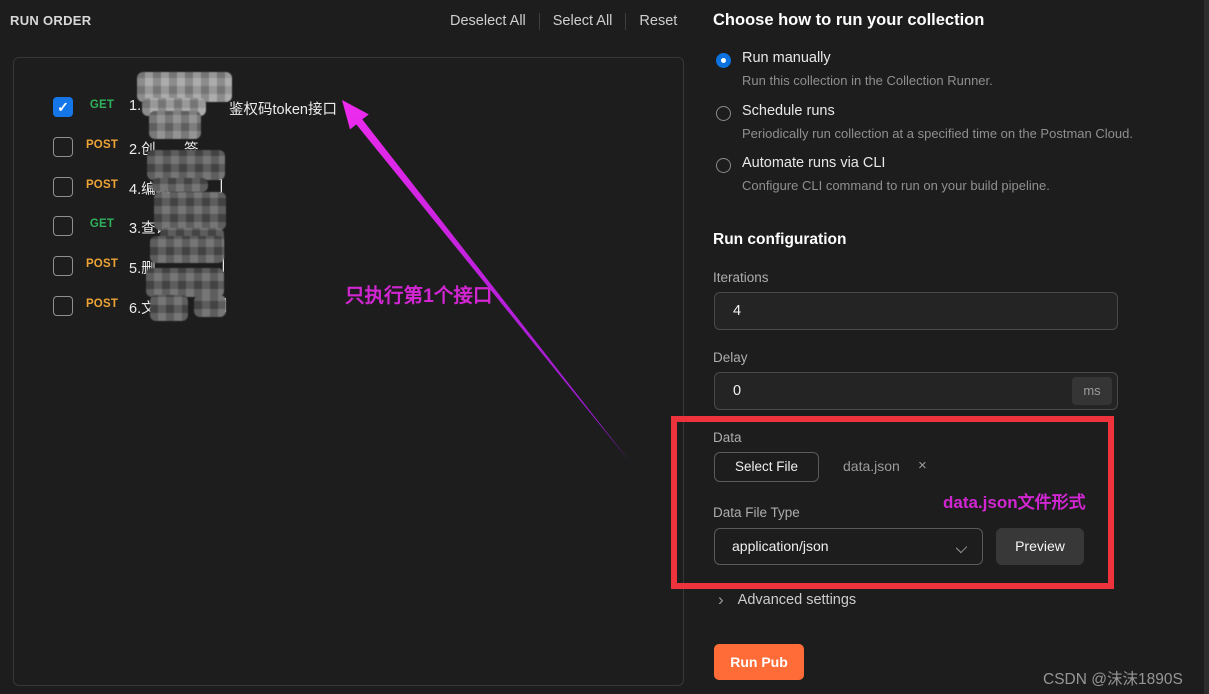 The width and height of the screenshot is (1209, 694). I want to click on iterations-label: Iterations, so click(741, 277).